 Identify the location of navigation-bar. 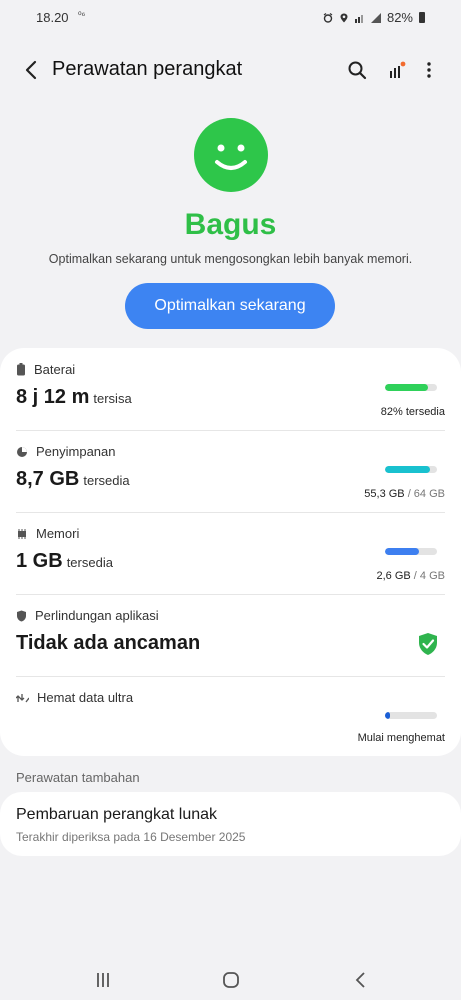
(230, 980).